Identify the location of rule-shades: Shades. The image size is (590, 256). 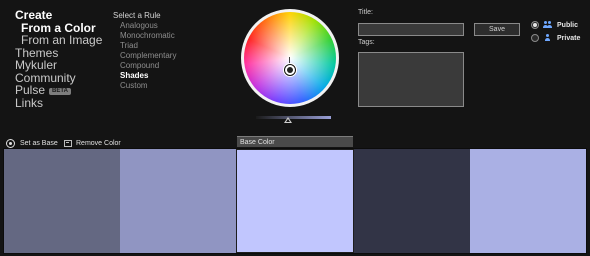
(144, 76).